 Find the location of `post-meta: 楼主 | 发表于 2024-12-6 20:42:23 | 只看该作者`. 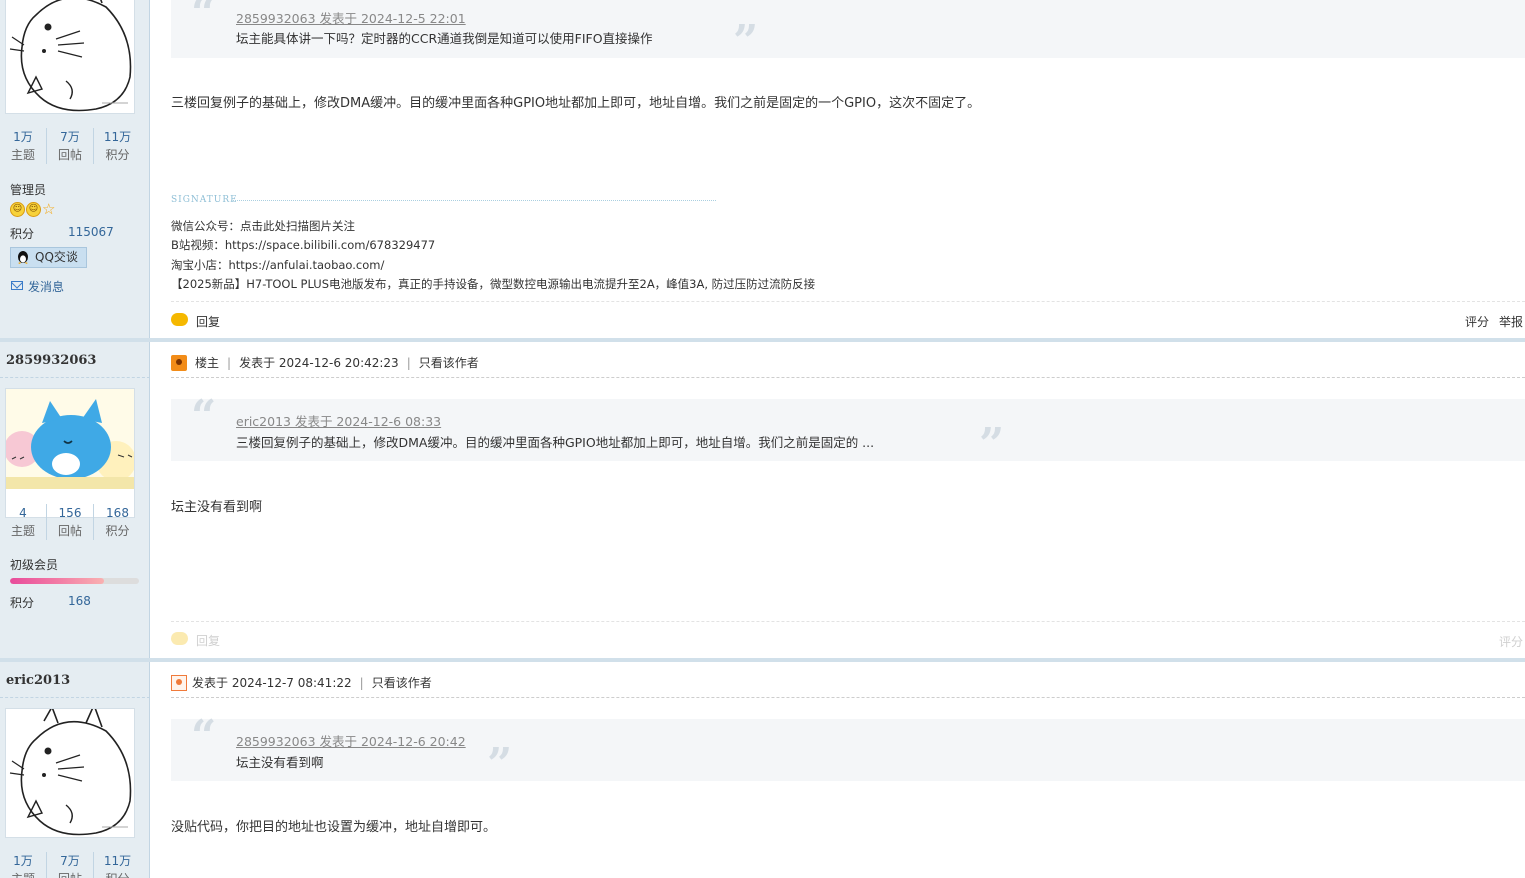

post-meta: 楼主 | 发表于 2024-12-6 20:42:23 | 只看该作者 is located at coordinates (325, 362).